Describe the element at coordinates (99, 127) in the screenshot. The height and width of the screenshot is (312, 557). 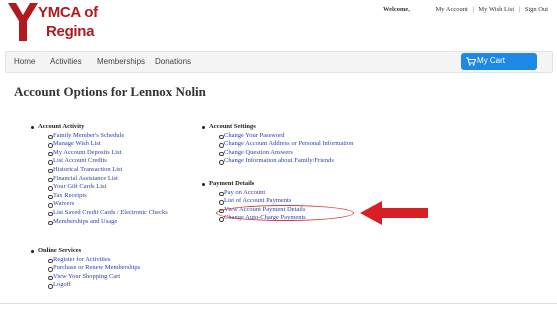
I see `section-heading: Account Activity` at that location.